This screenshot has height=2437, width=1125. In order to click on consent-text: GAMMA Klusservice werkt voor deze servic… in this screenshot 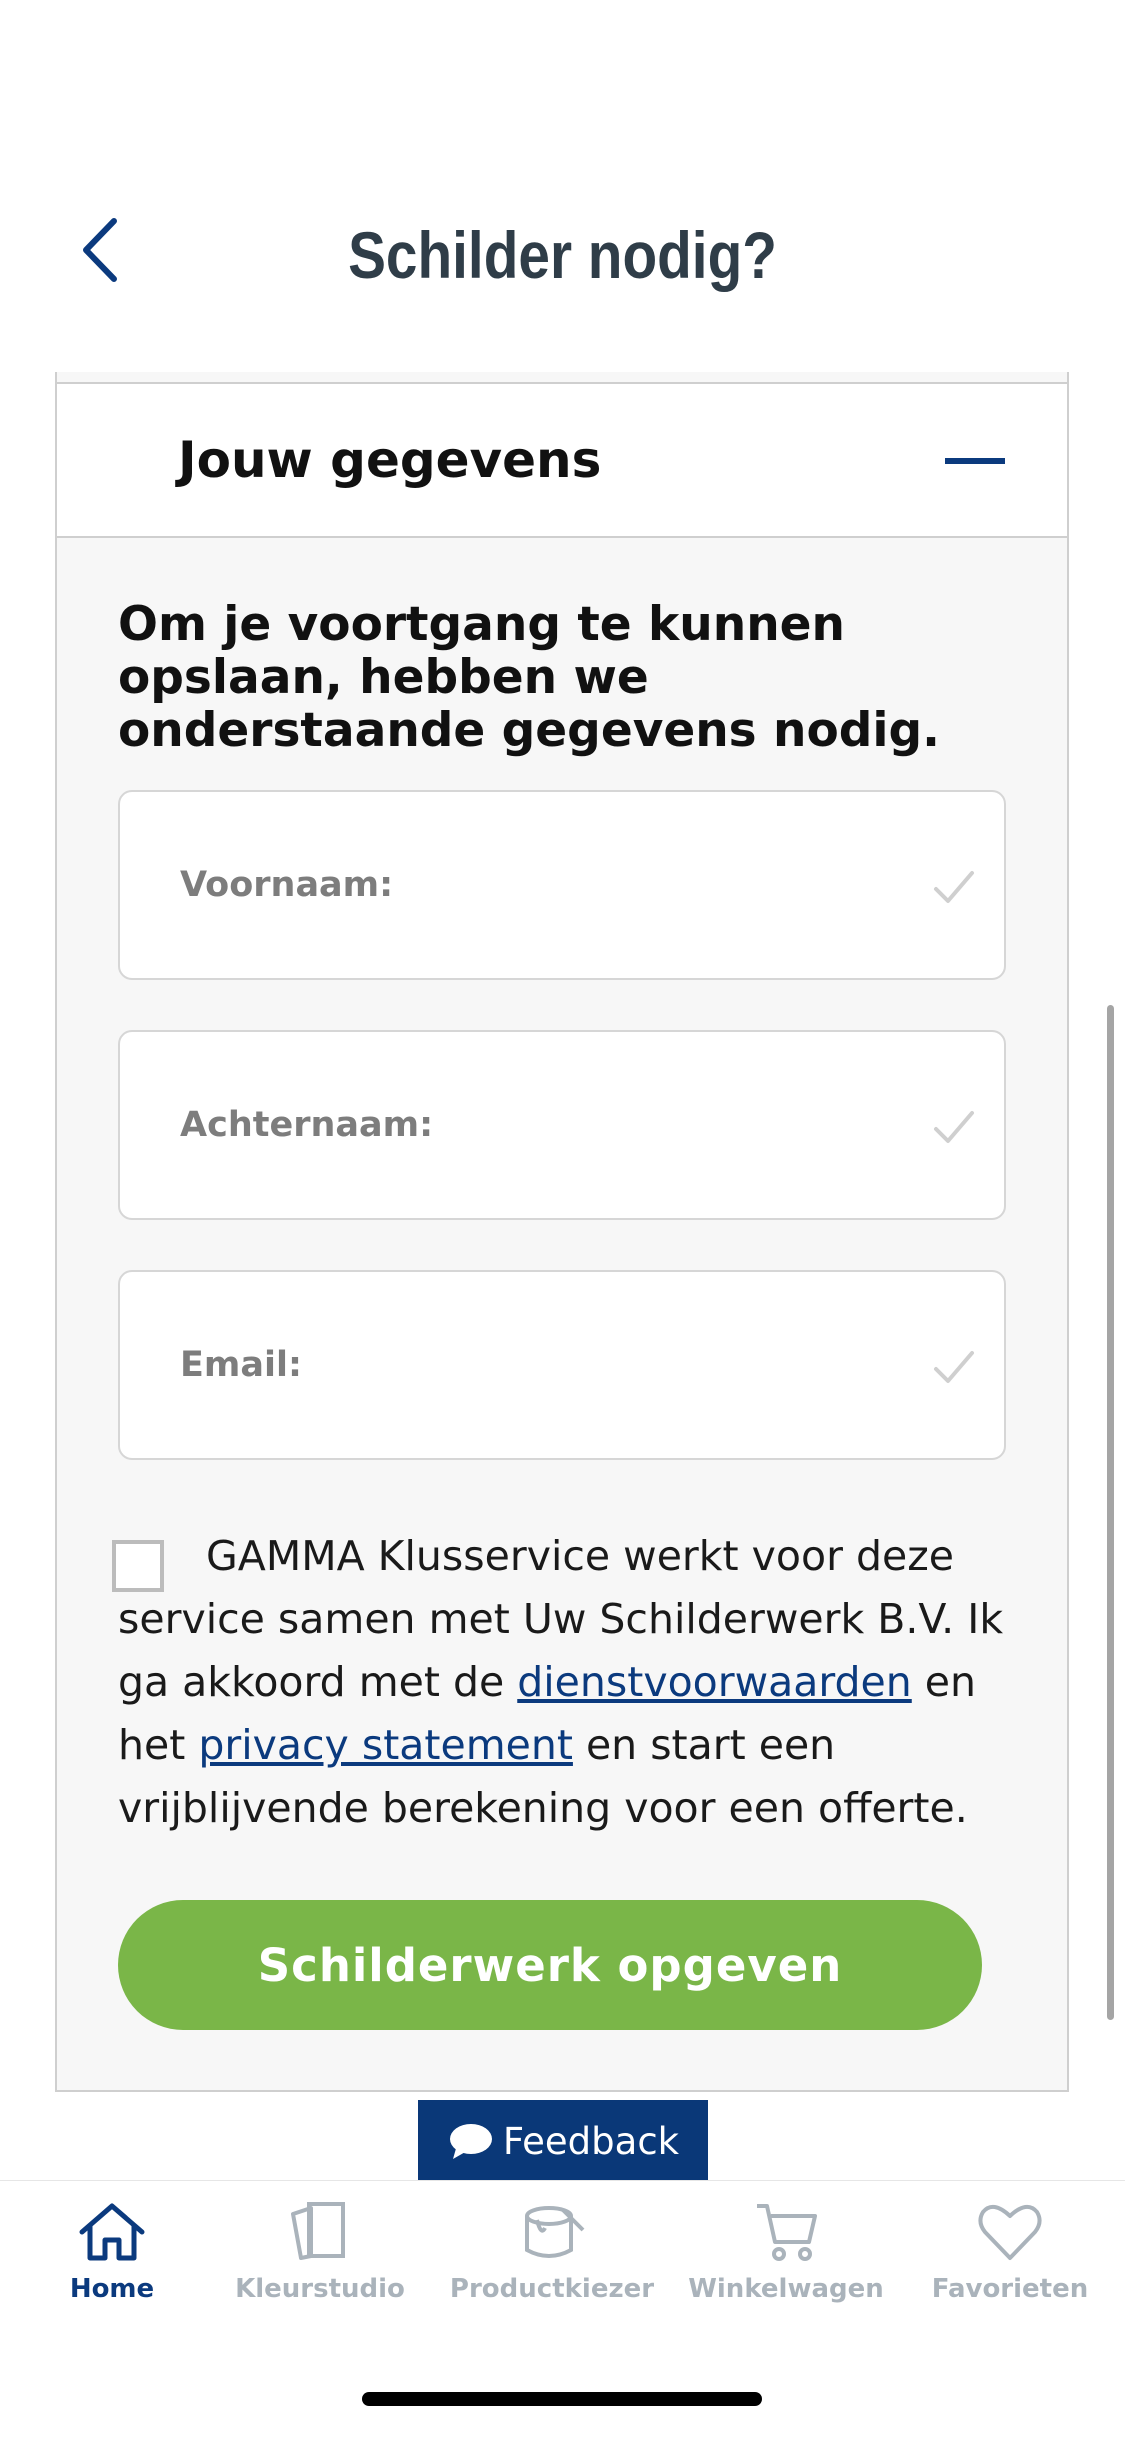, I will do `click(568, 1682)`.